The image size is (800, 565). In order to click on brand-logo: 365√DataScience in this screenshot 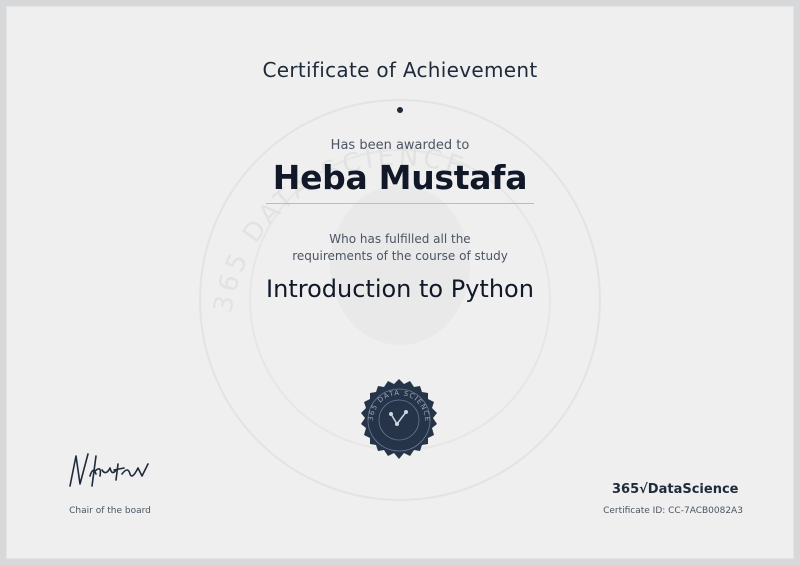, I will do `click(675, 489)`.